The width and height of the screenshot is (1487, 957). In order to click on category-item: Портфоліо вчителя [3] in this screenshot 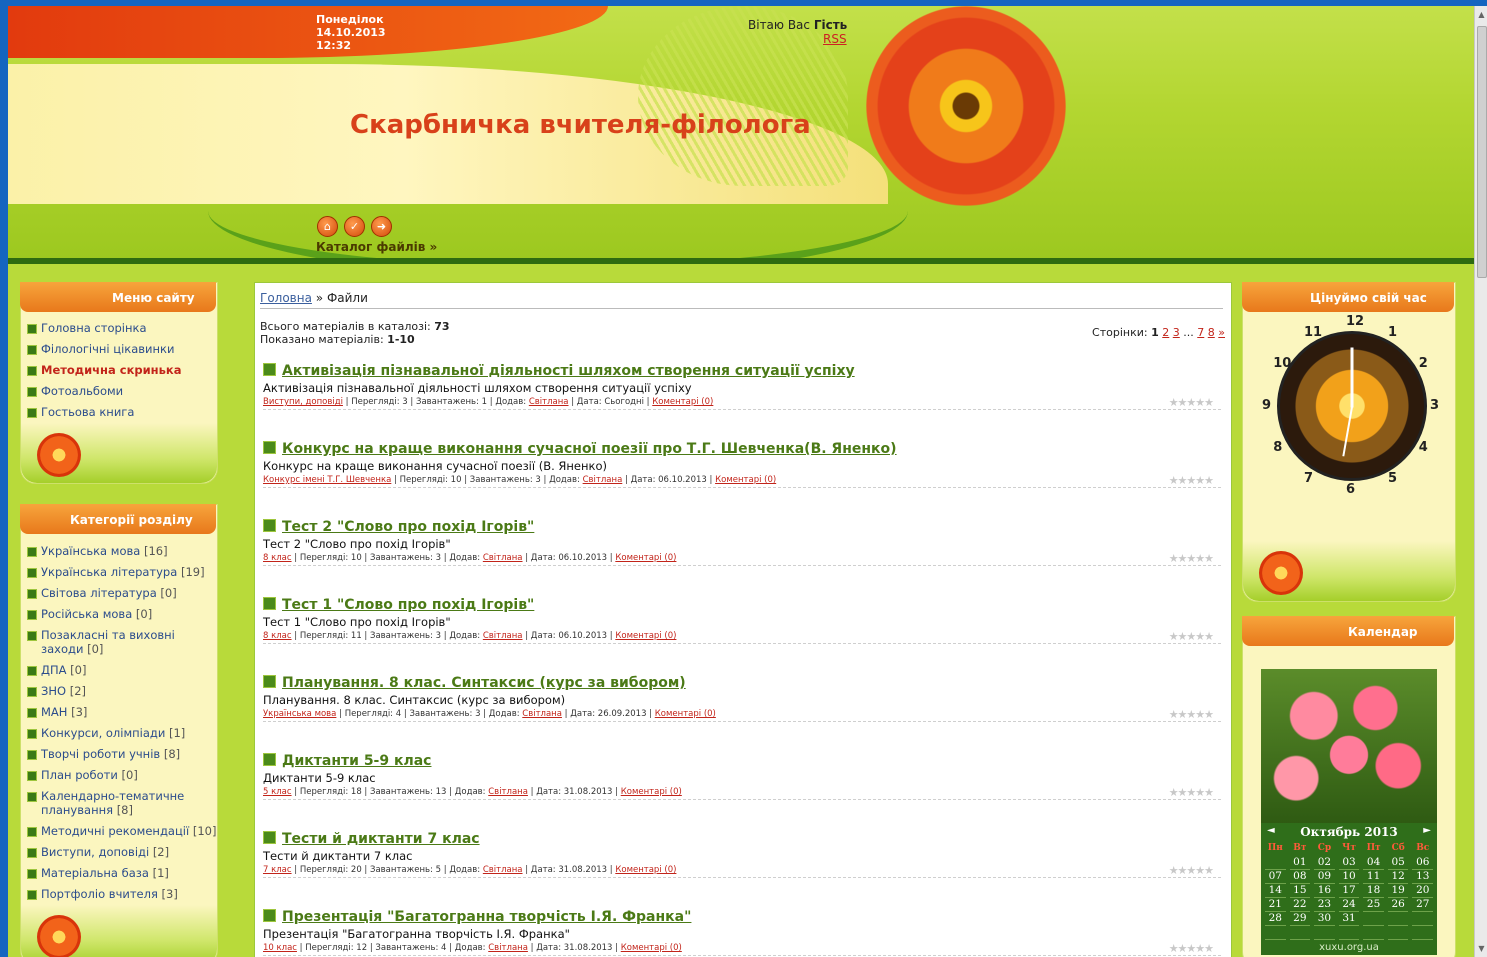, I will do `click(122, 894)`.